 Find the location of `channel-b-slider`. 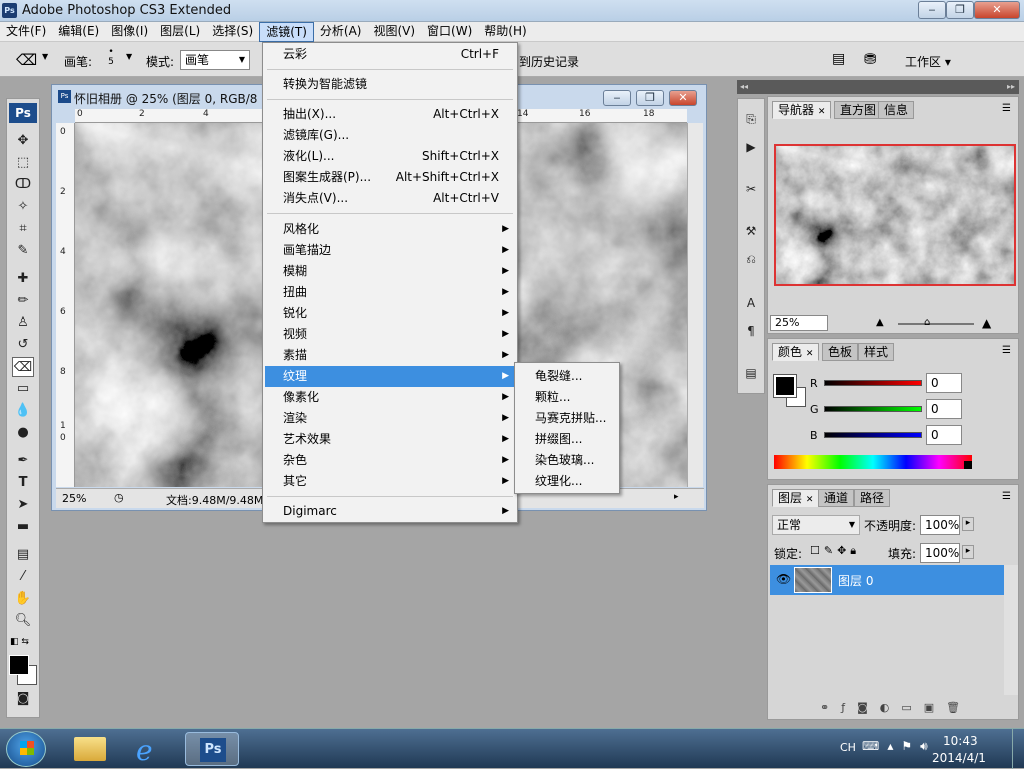

channel-b-slider is located at coordinates (873, 435).